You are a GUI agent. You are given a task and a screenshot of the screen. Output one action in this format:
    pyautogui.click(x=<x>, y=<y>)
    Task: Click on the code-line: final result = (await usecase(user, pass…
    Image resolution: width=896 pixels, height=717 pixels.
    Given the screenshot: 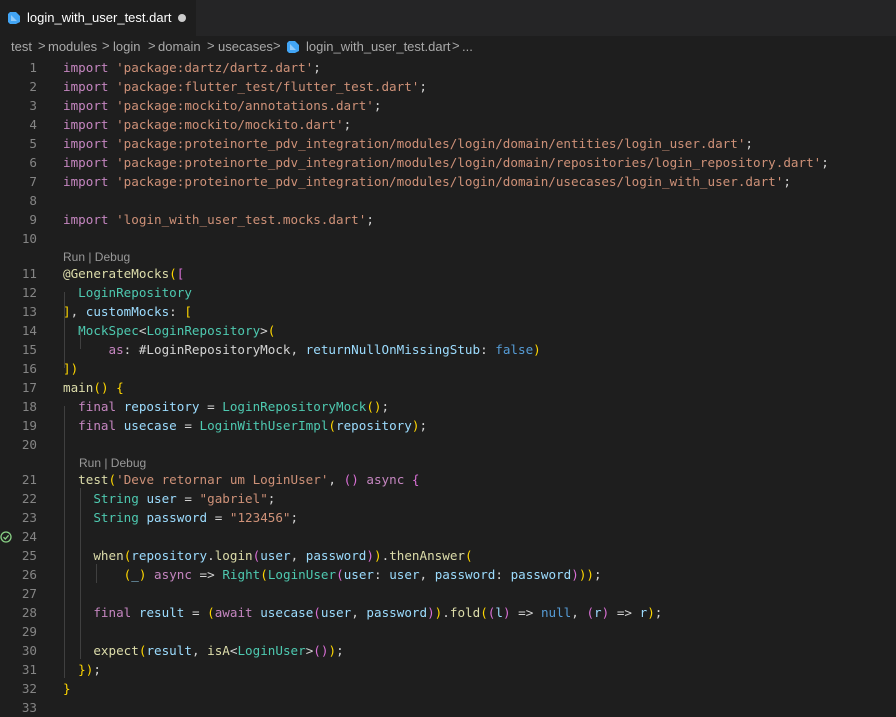 What is the action you would take?
    pyautogui.click(x=378, y=612)
    